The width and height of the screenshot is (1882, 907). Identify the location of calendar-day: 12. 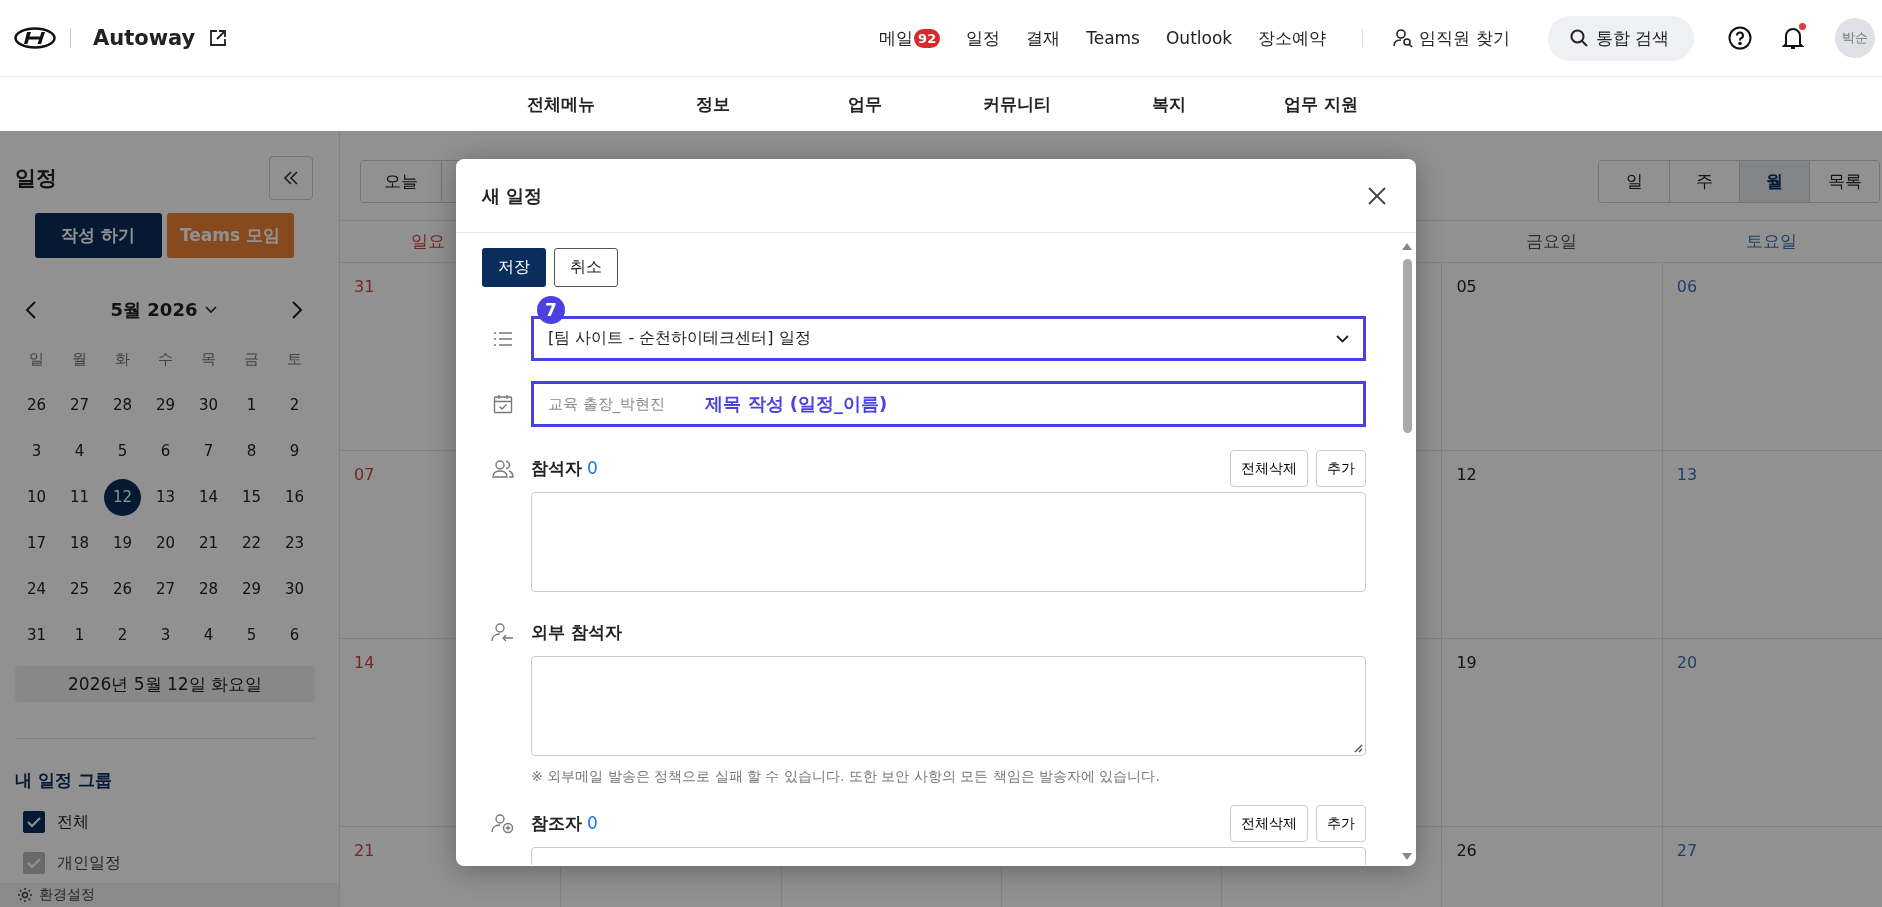
(122, 497).